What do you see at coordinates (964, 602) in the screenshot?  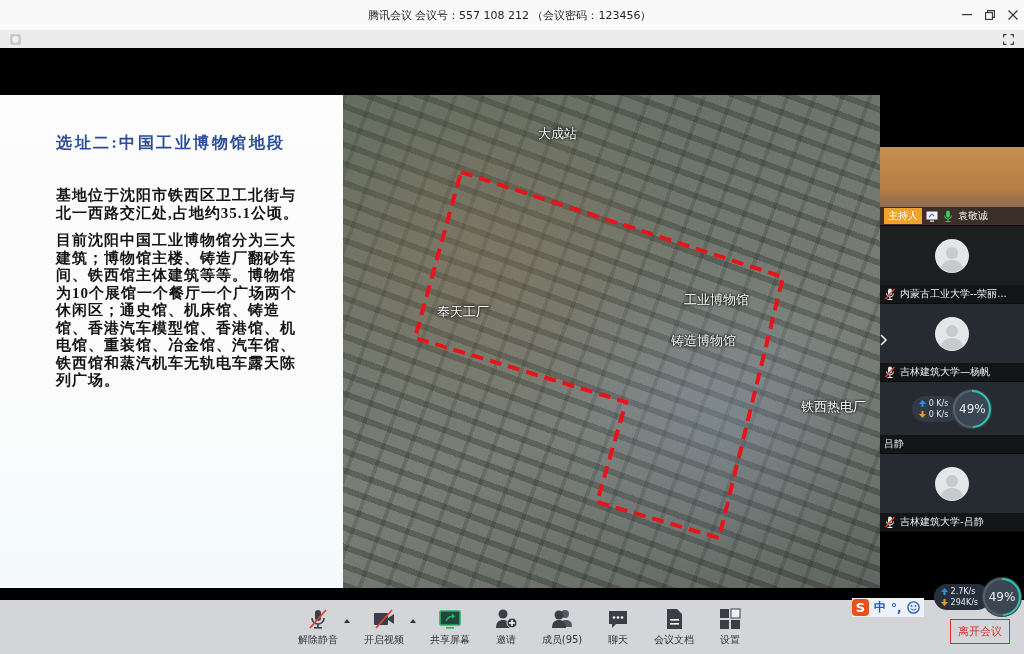 I see `download-rate: 294K/s` at bounding box center [964, 602].